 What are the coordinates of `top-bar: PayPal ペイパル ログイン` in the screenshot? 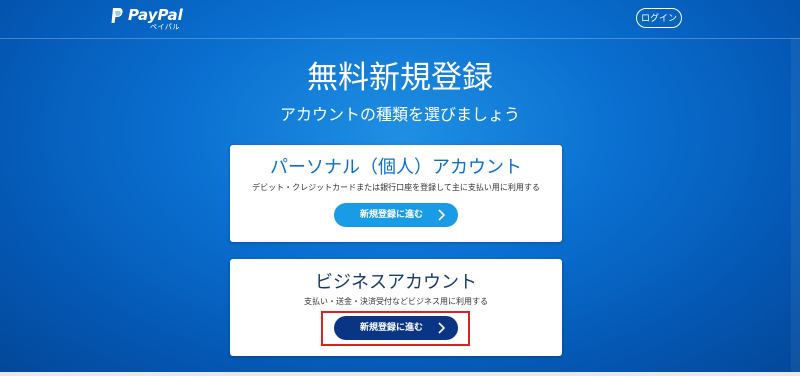 It's located at (400, 19).